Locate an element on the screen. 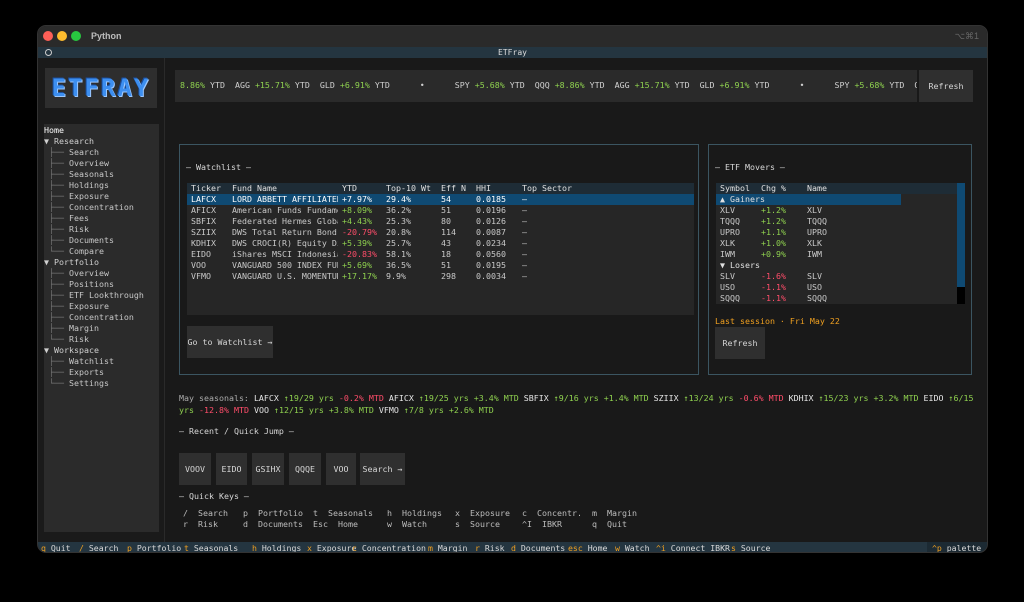  status-key: / is located at coordinates (81, 548).